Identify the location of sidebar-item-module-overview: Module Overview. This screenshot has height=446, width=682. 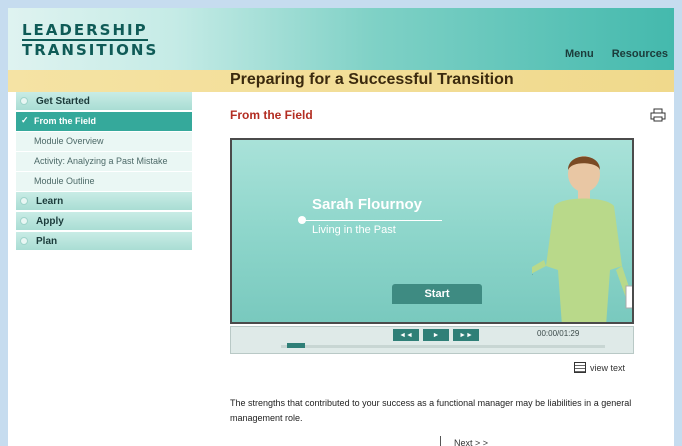
(104, 142).